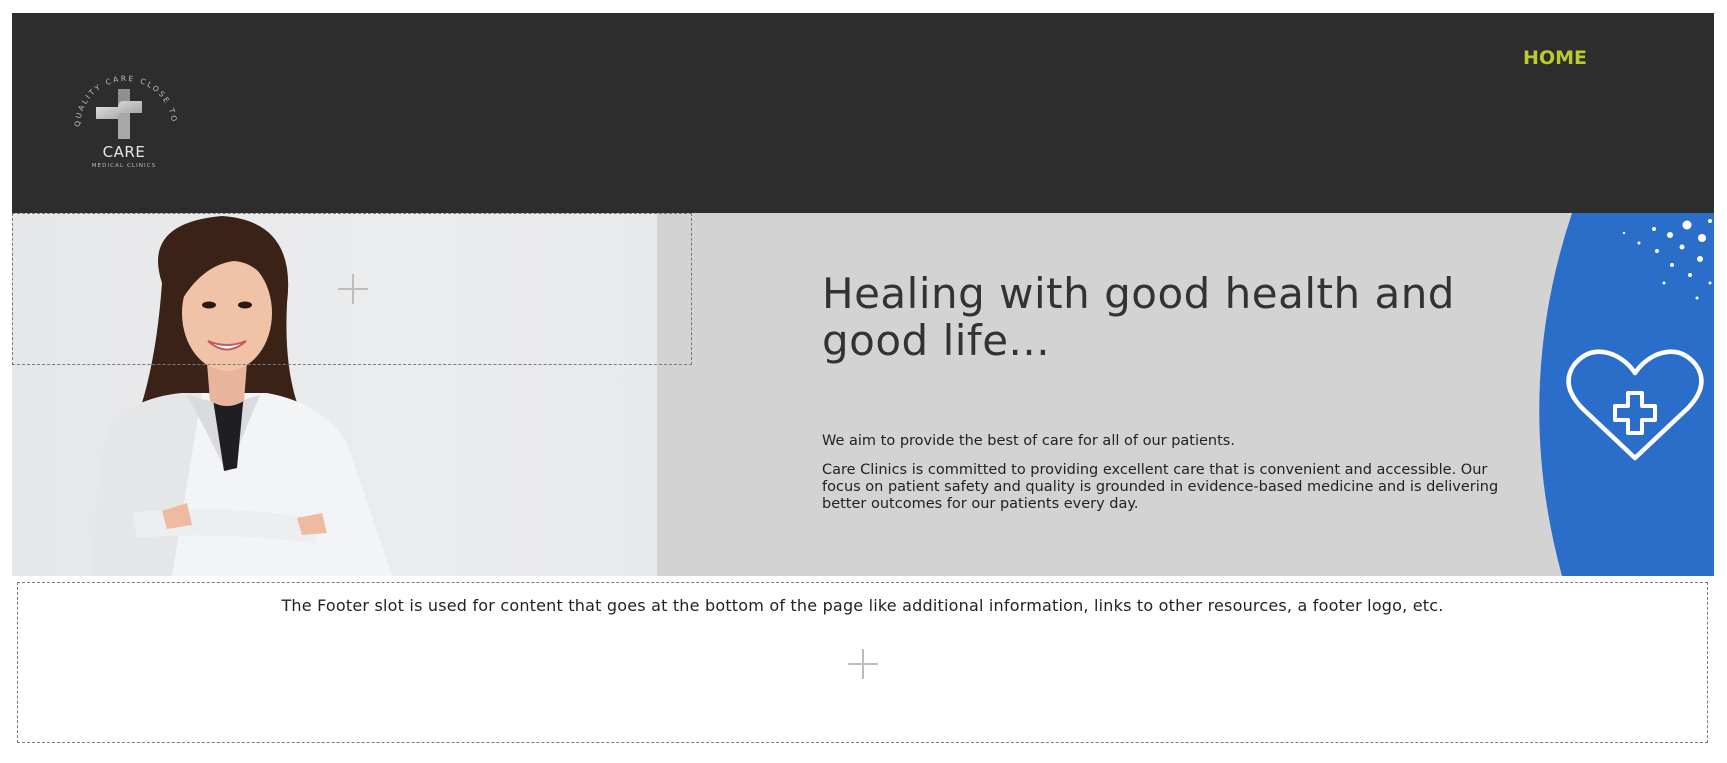 This screenshot has height=763, width=1727. Describe the element at coordinates (1555, 58) in the screenshot. I see `nav-home-link: HOME` at that location.